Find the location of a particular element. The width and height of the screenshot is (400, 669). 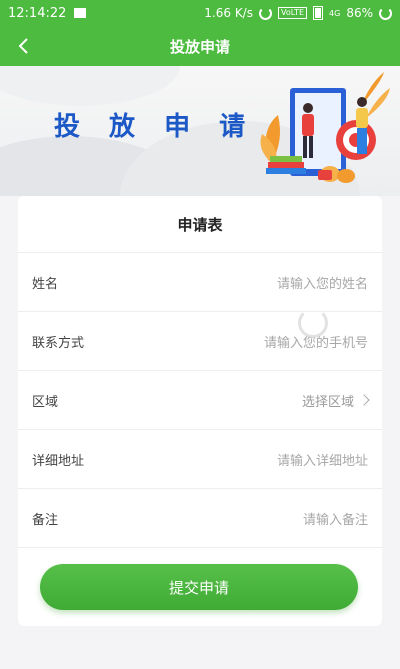

vibrate-icon is located at coordinates (318, 13).